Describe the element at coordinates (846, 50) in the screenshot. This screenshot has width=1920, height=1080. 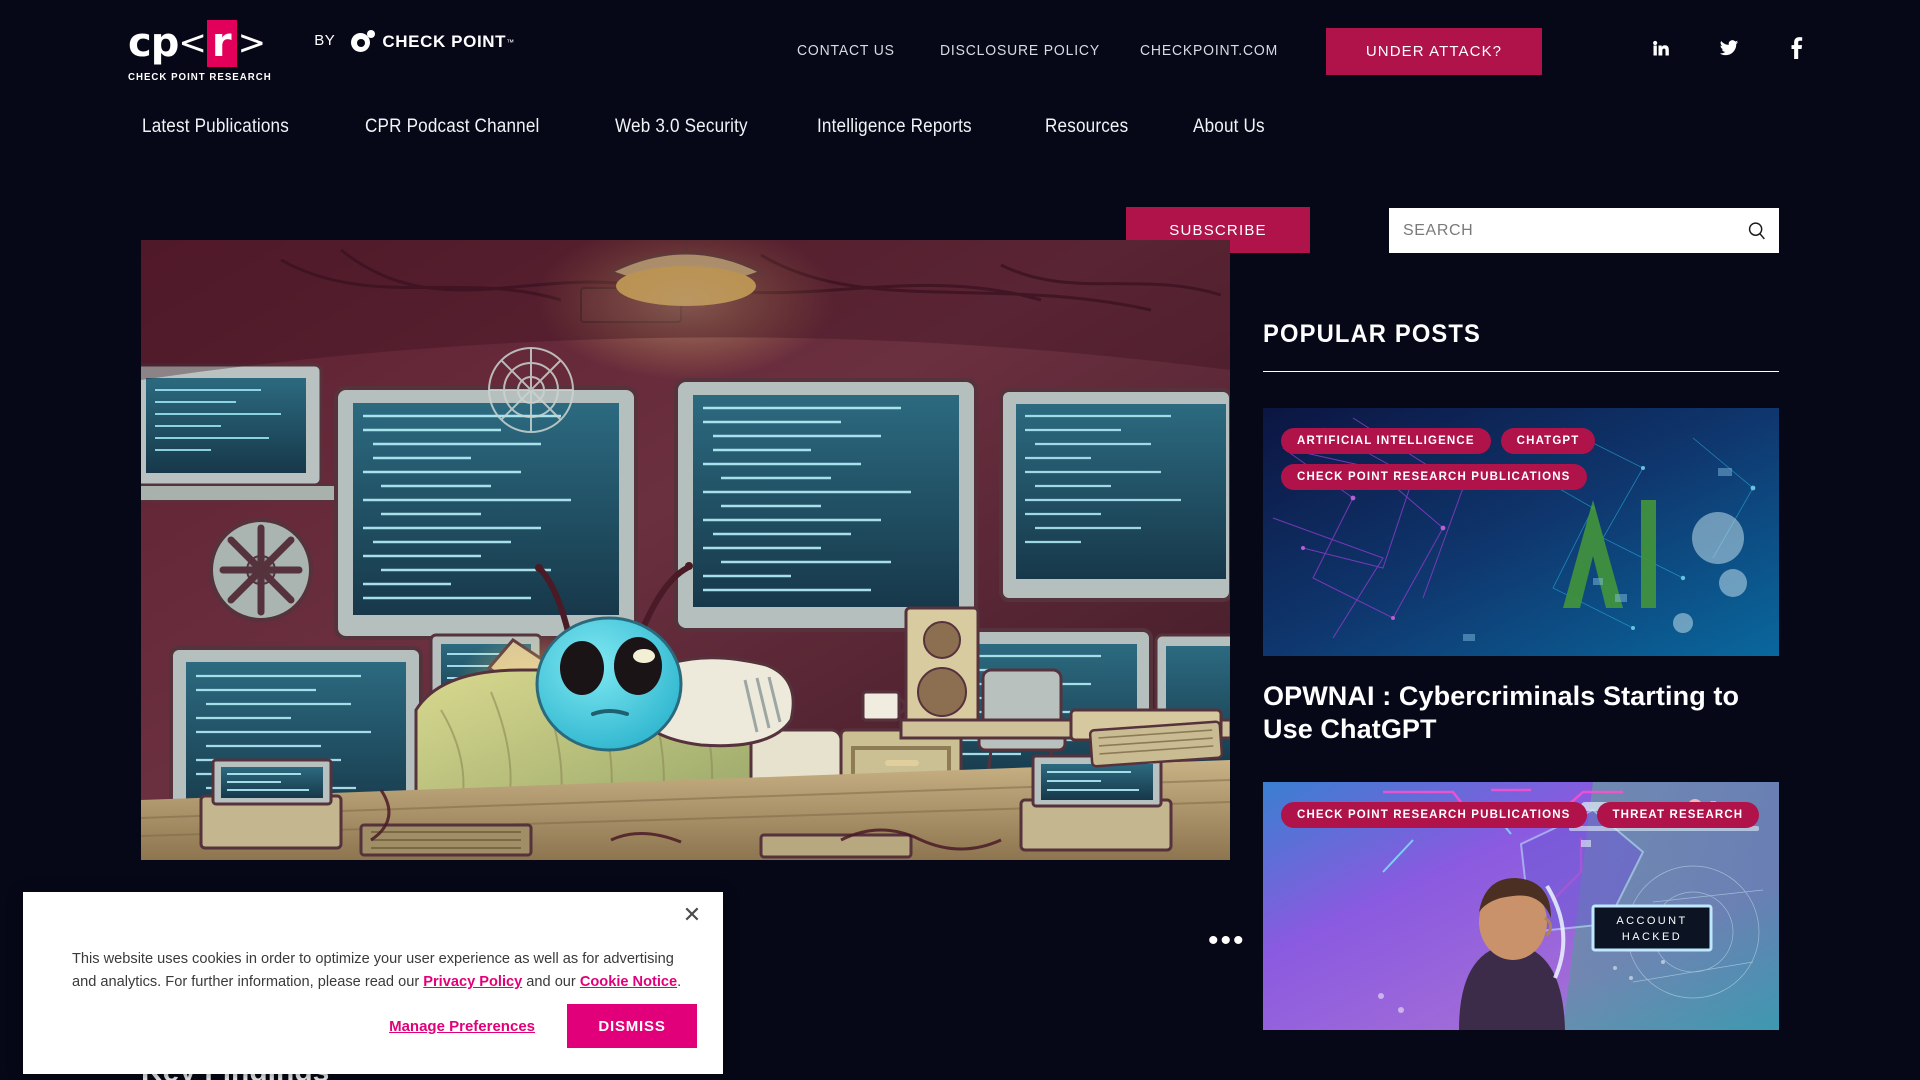
I see `top-nav-link-0: CONTACT US` at that location.